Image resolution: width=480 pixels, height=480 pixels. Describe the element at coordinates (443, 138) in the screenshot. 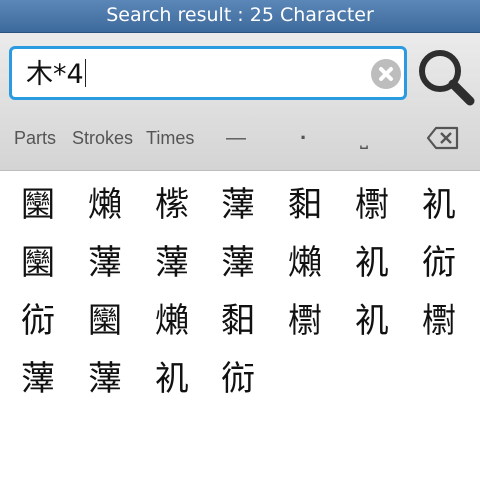

I see `backspace-icon` at that location.